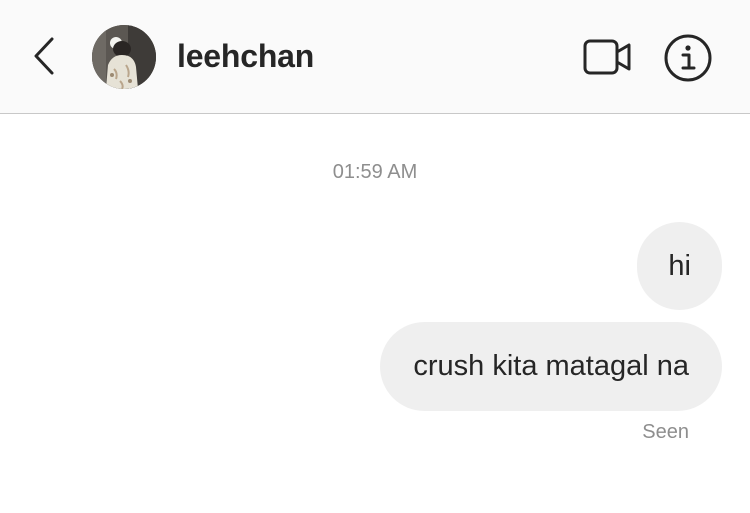 Image resolution: width=750 pixels, height=513 pixels. I want to click on avatar, so click(124, 57).